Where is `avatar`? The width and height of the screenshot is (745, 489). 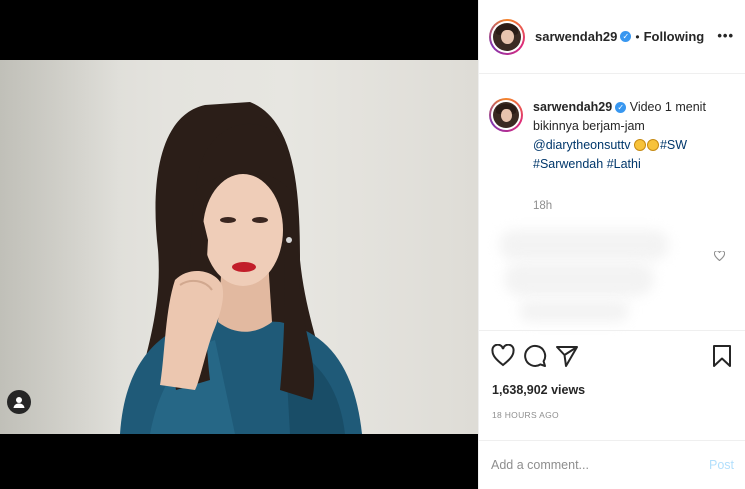
avatar is located at coordinates (507, 36).